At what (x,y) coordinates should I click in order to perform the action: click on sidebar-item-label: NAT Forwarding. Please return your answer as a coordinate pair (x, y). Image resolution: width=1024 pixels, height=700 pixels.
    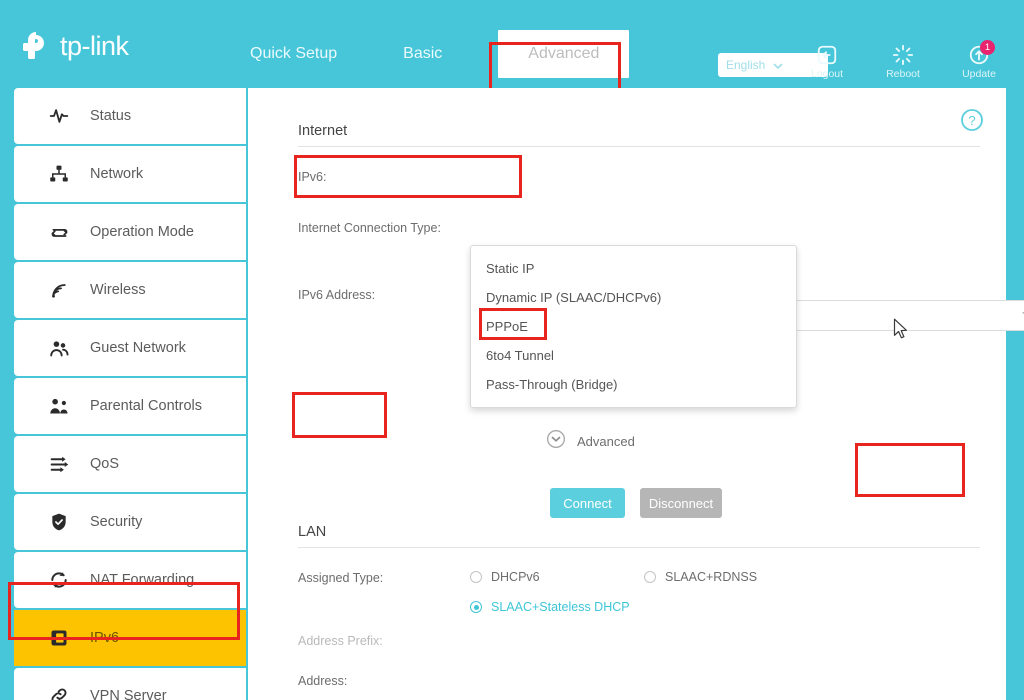
    Looking at the image, I should click on (142, 580).